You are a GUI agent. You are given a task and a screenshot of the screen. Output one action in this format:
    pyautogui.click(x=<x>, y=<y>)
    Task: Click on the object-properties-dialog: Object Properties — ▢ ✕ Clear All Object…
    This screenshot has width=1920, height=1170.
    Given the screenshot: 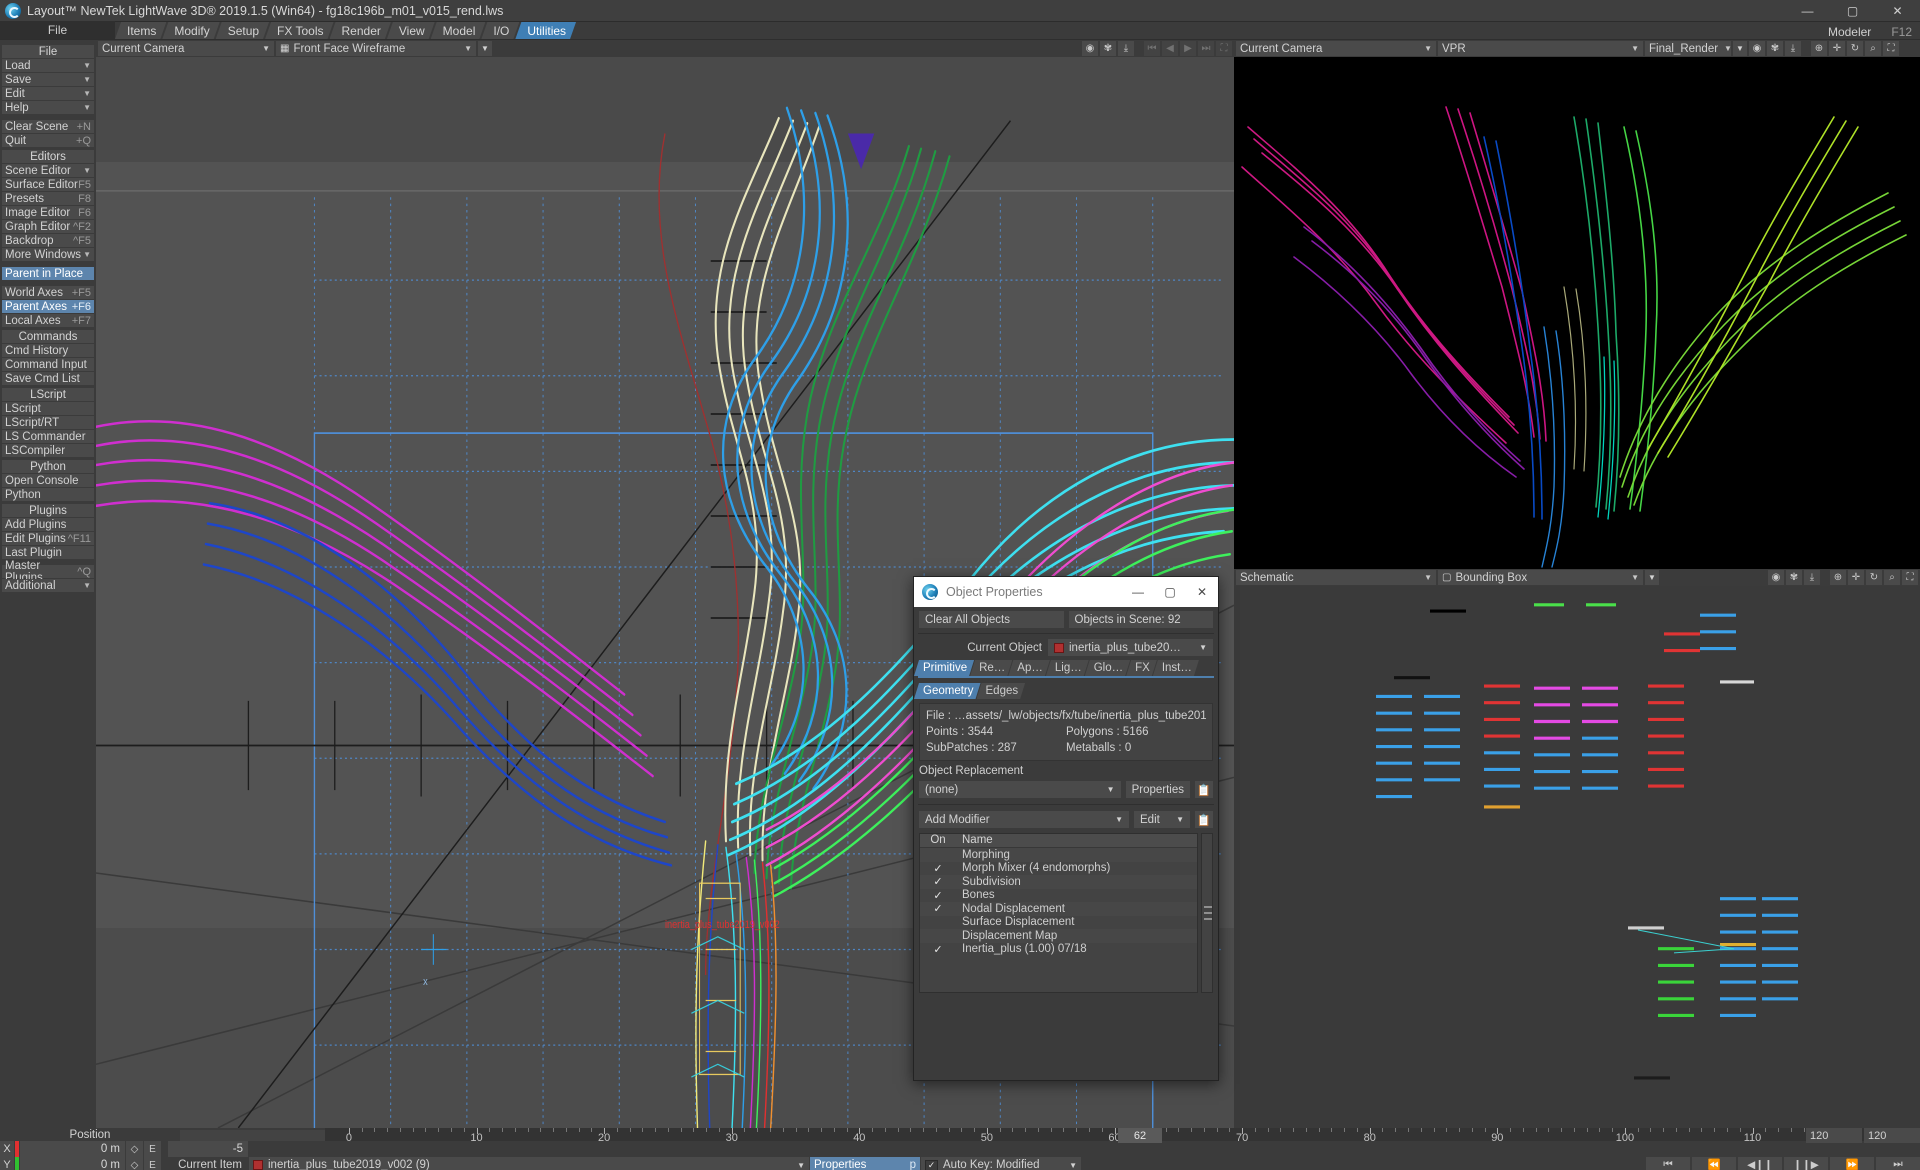 What is the action you would take?
    pyautogui.click(x=1066, y=828)
    